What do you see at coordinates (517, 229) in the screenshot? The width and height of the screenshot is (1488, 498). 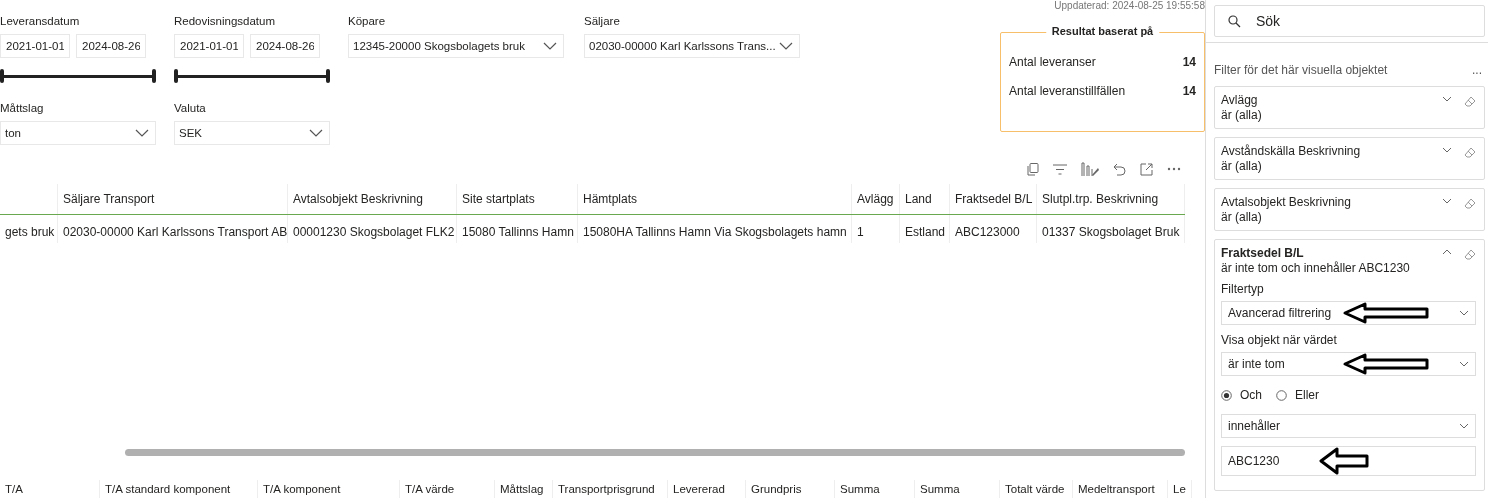 I see `table-cell: 15080 Tallinns Hamn` at bounding box center [517, 229].